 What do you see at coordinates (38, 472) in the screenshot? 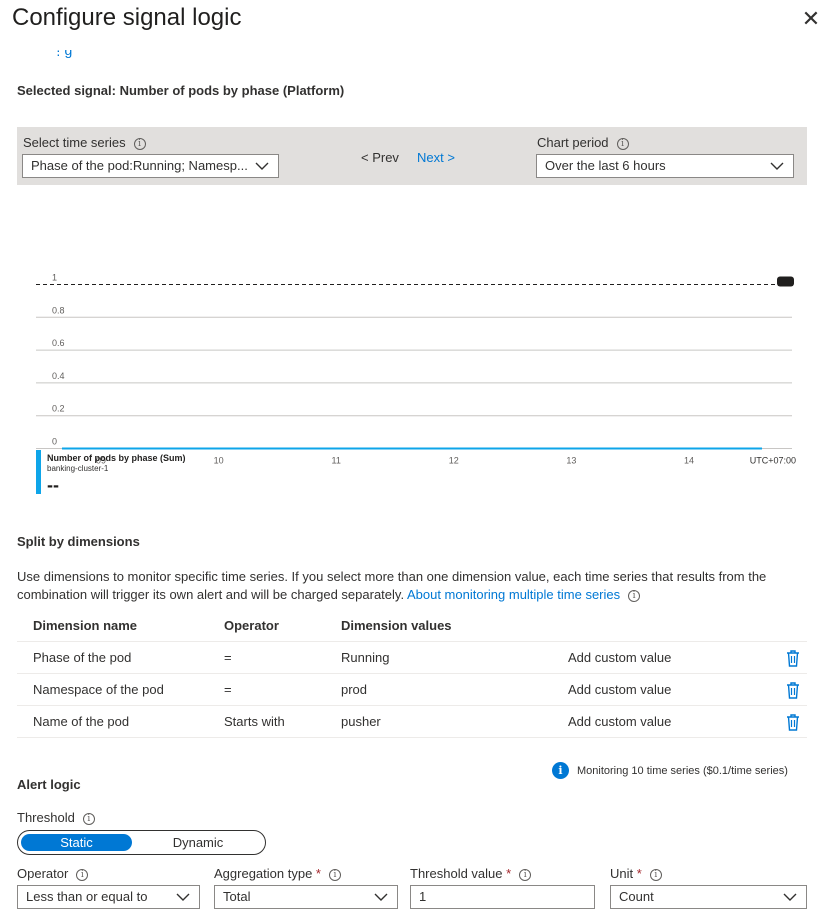
I see `legend-color-bar` at bounding box center [38, 472].